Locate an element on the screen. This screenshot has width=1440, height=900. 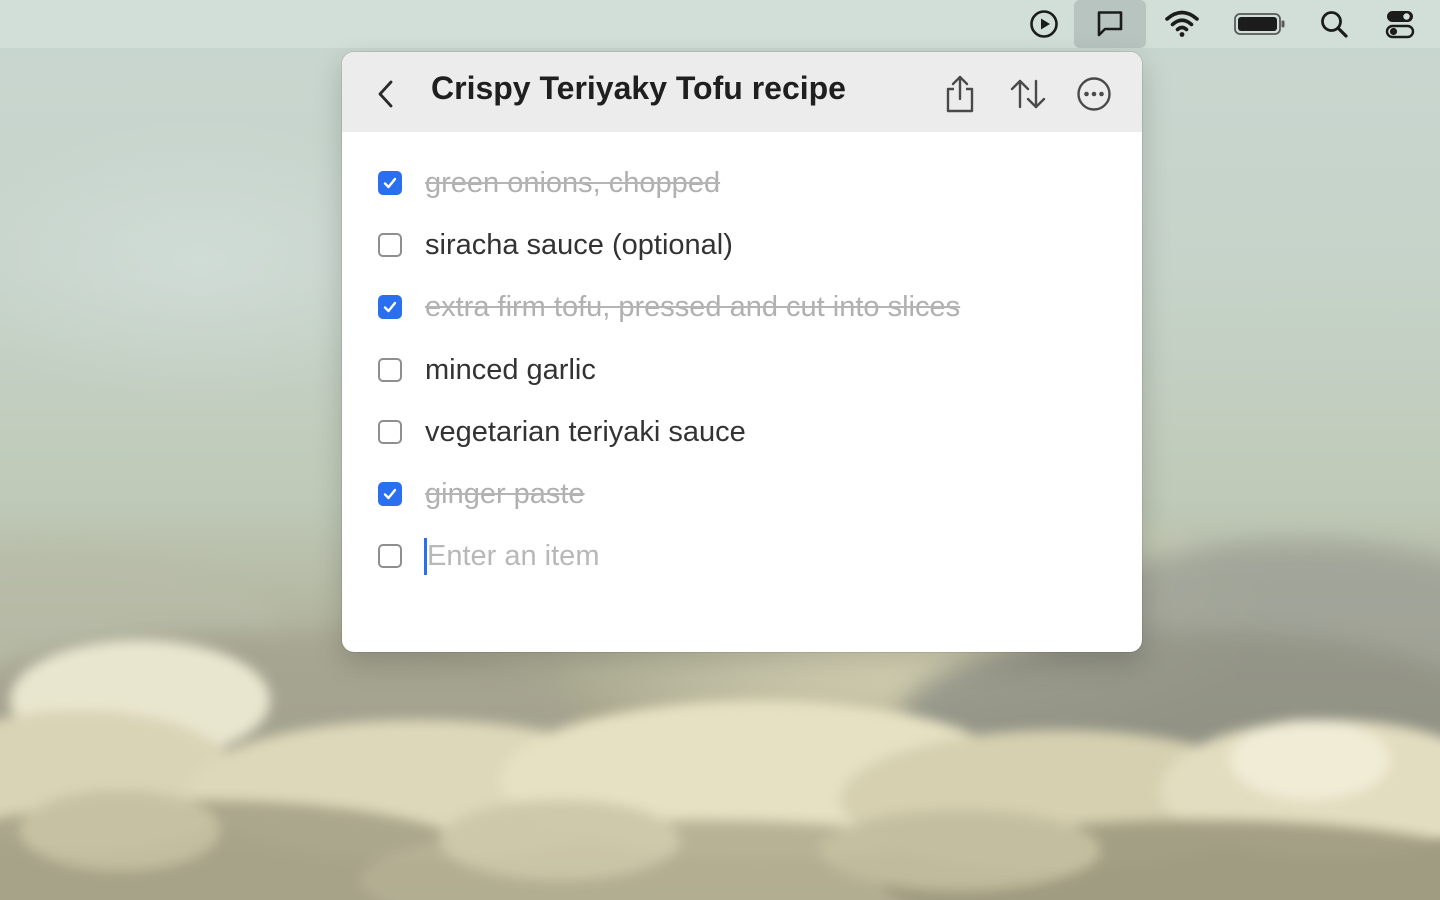
new-item-input is located at coordinates (726, 556).